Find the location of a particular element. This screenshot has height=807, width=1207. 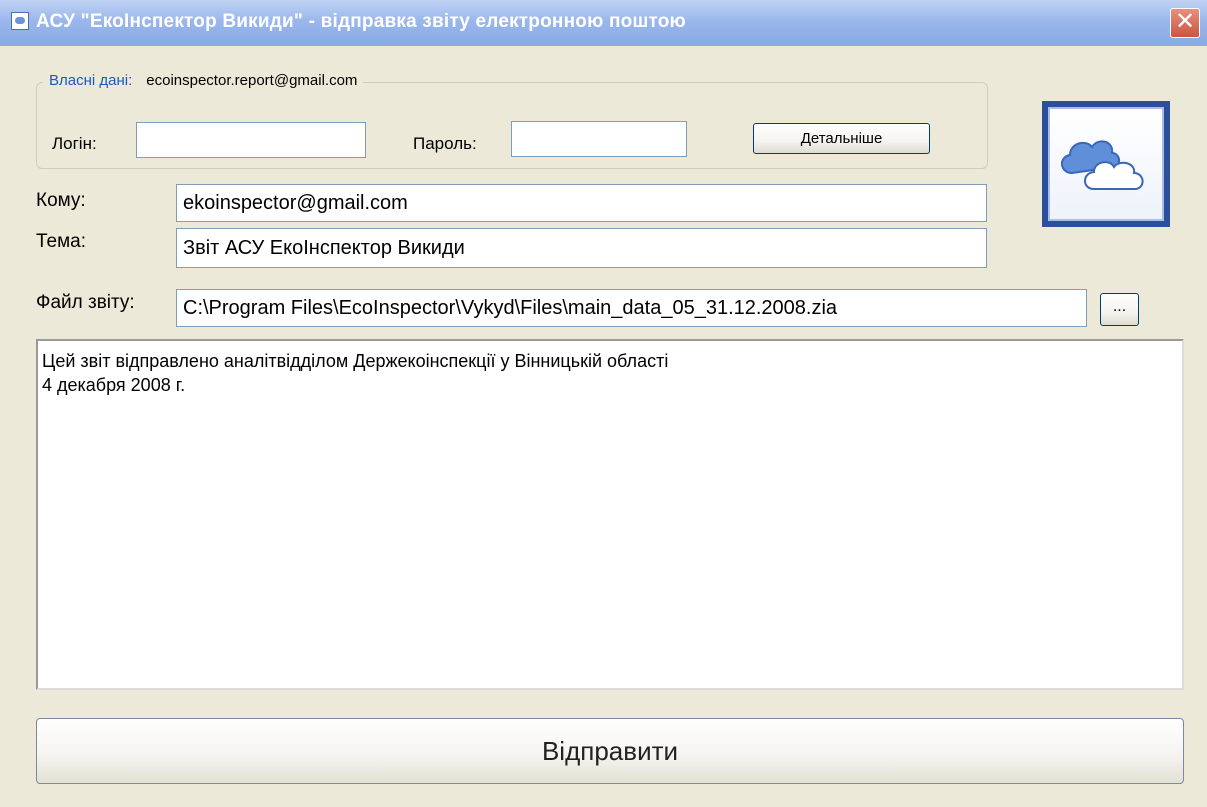

to-label: Кому: is located at coordinates (61, 200).